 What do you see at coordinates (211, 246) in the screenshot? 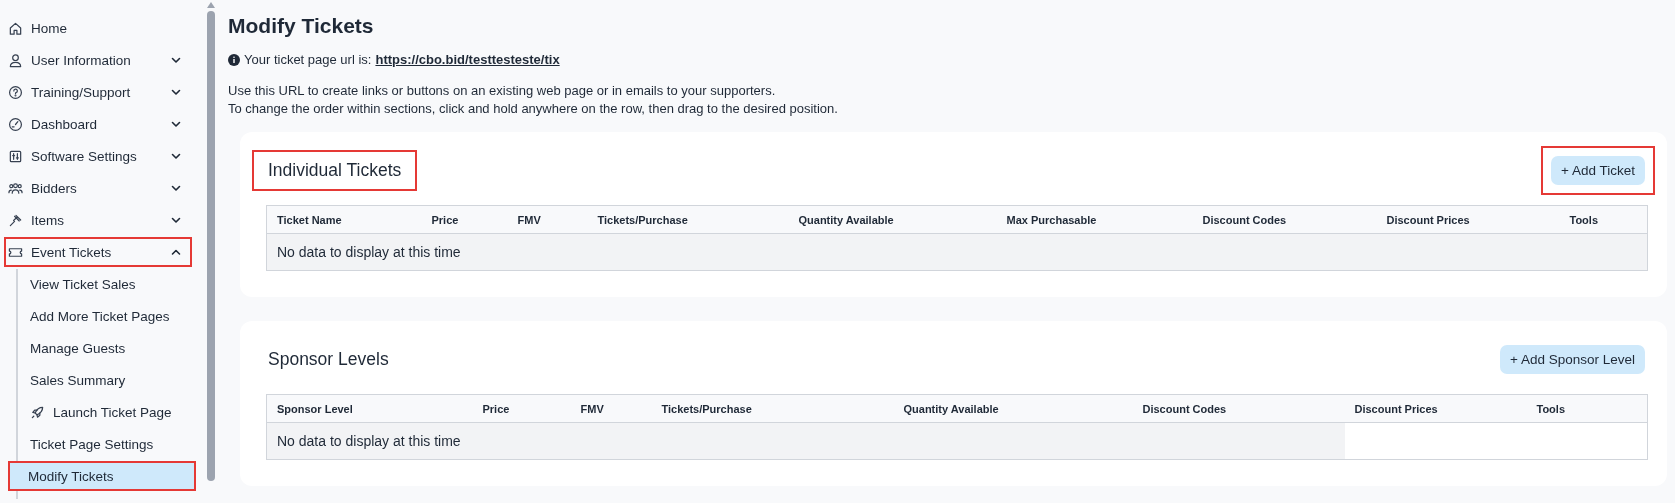
I see `scrollbar-thumb` at bounding box center [211, 246].